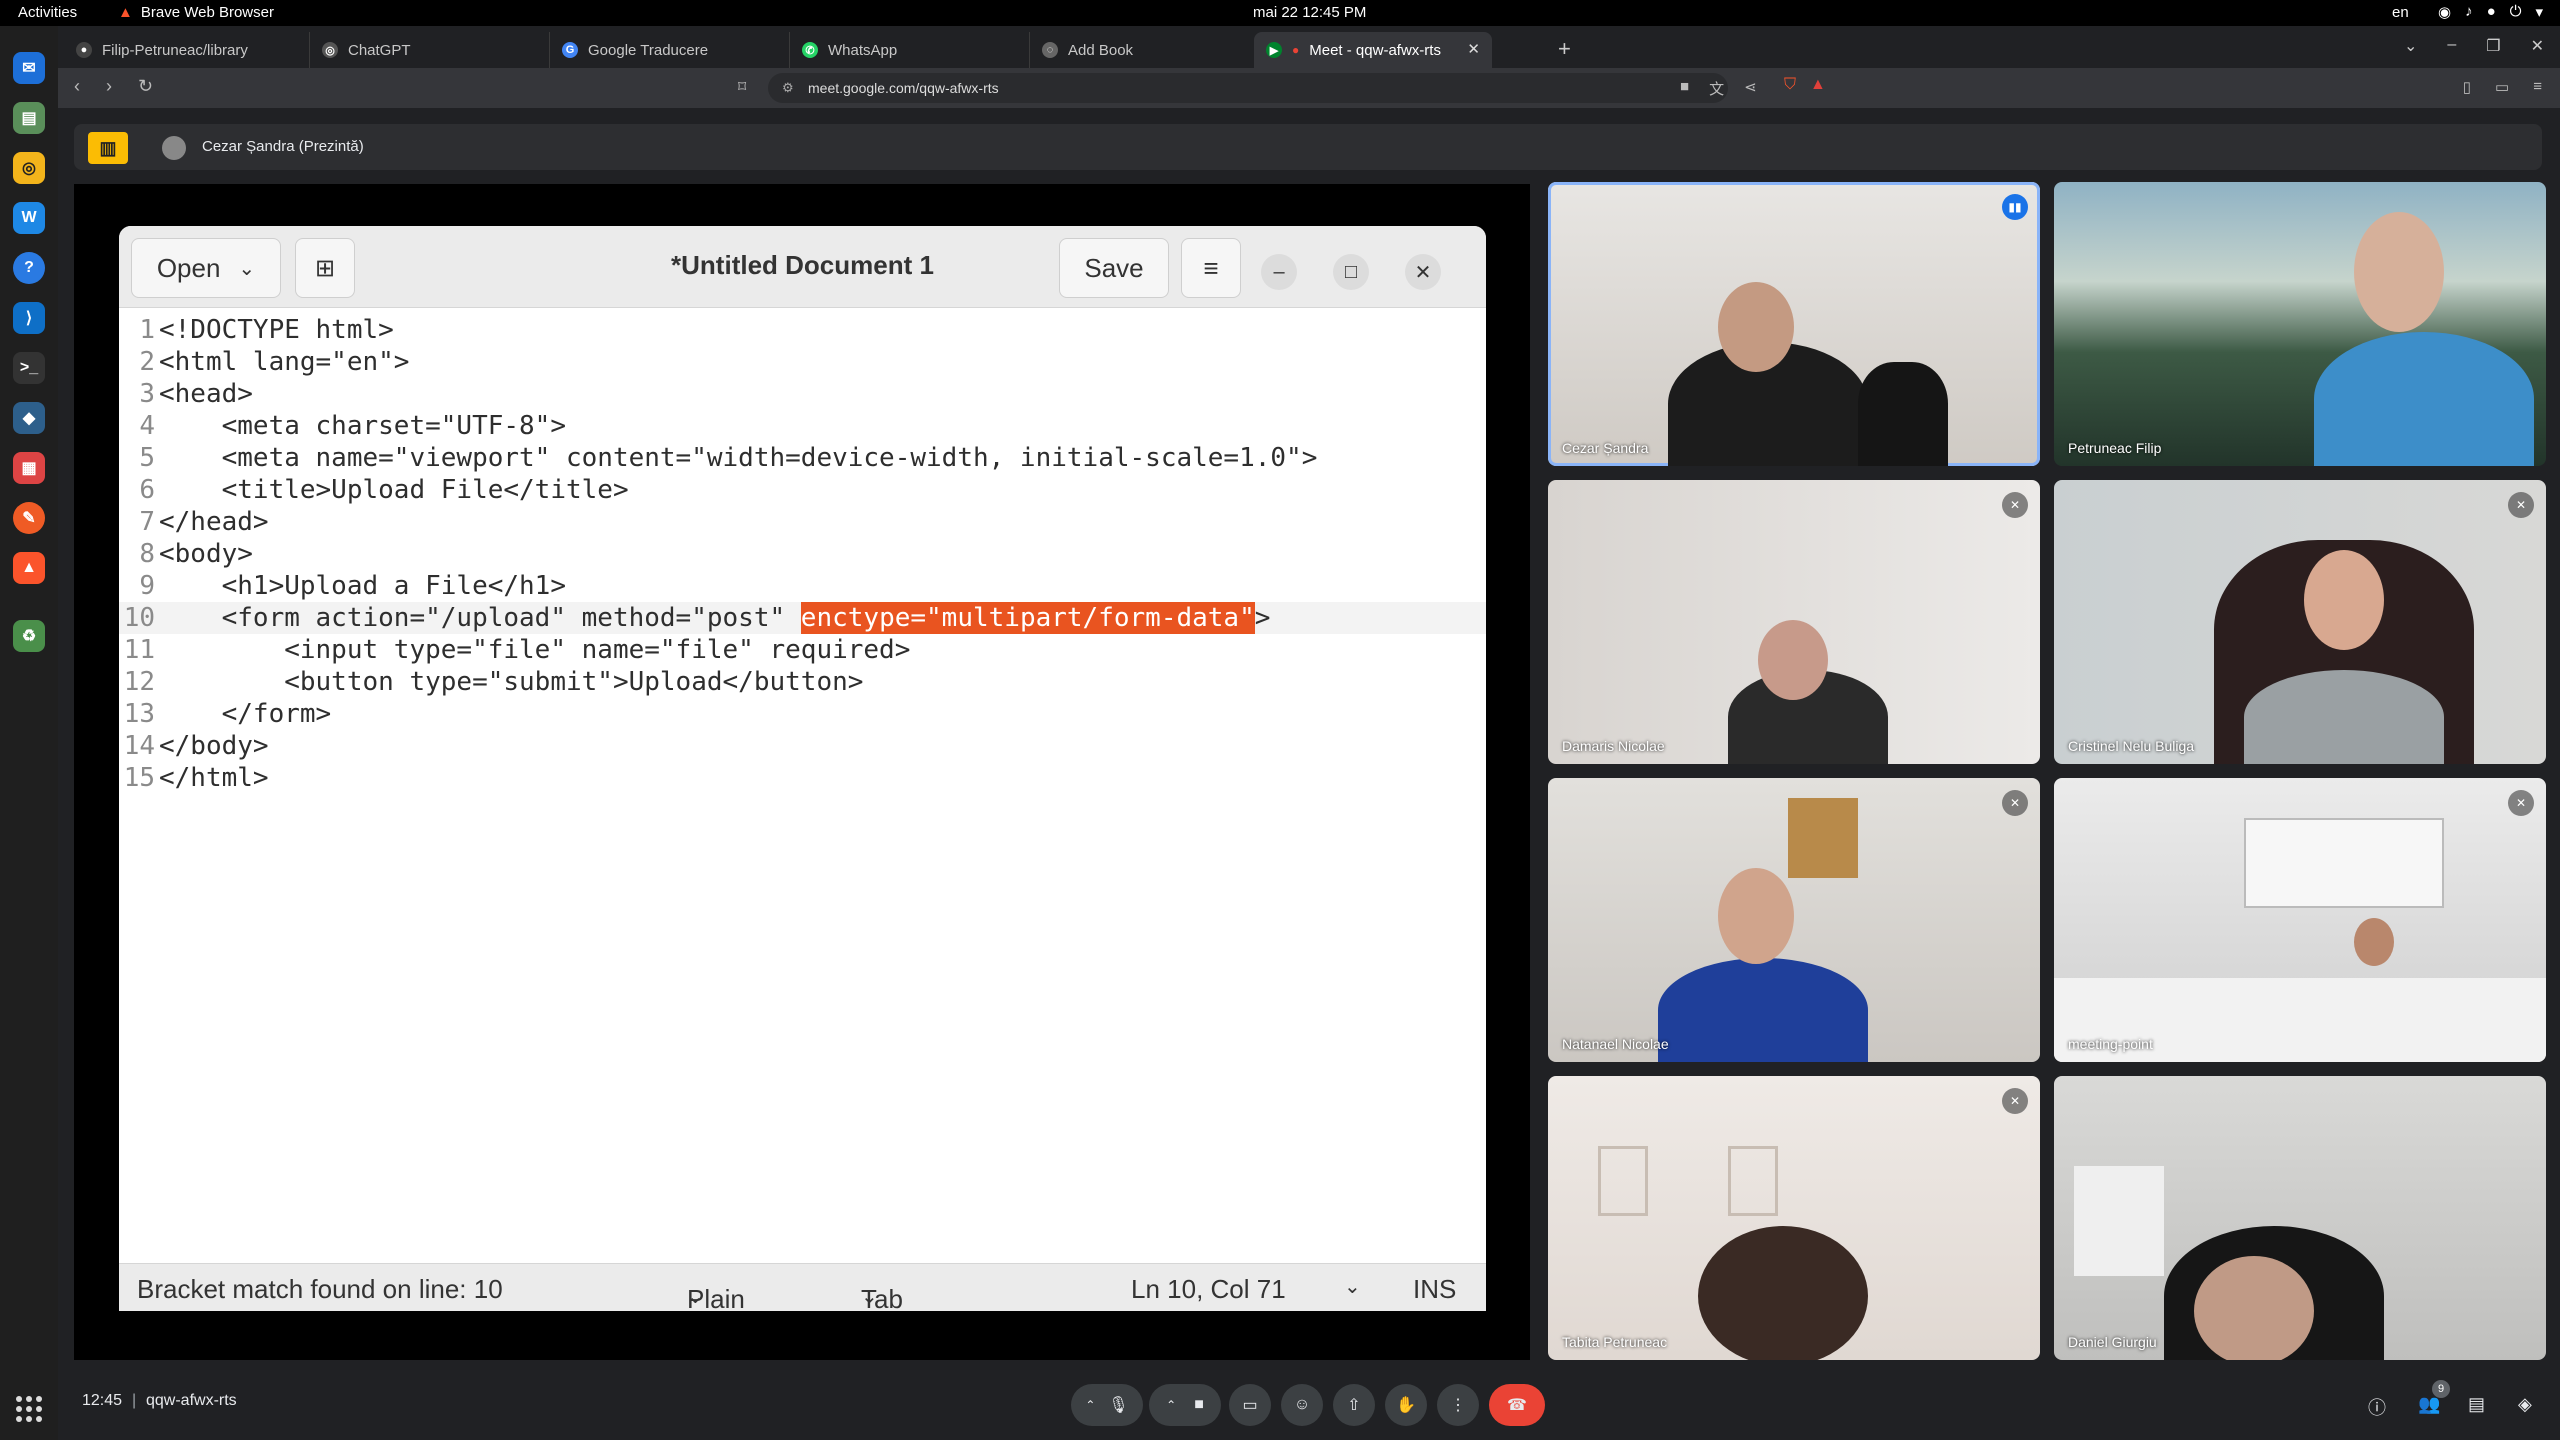 This screenshot has height=1440, width=2560. What do you see at coordinates (1790, 85) in the screenshot?
I see `brave-shields-icon: ⛉` at bounding box center [1790, 85].